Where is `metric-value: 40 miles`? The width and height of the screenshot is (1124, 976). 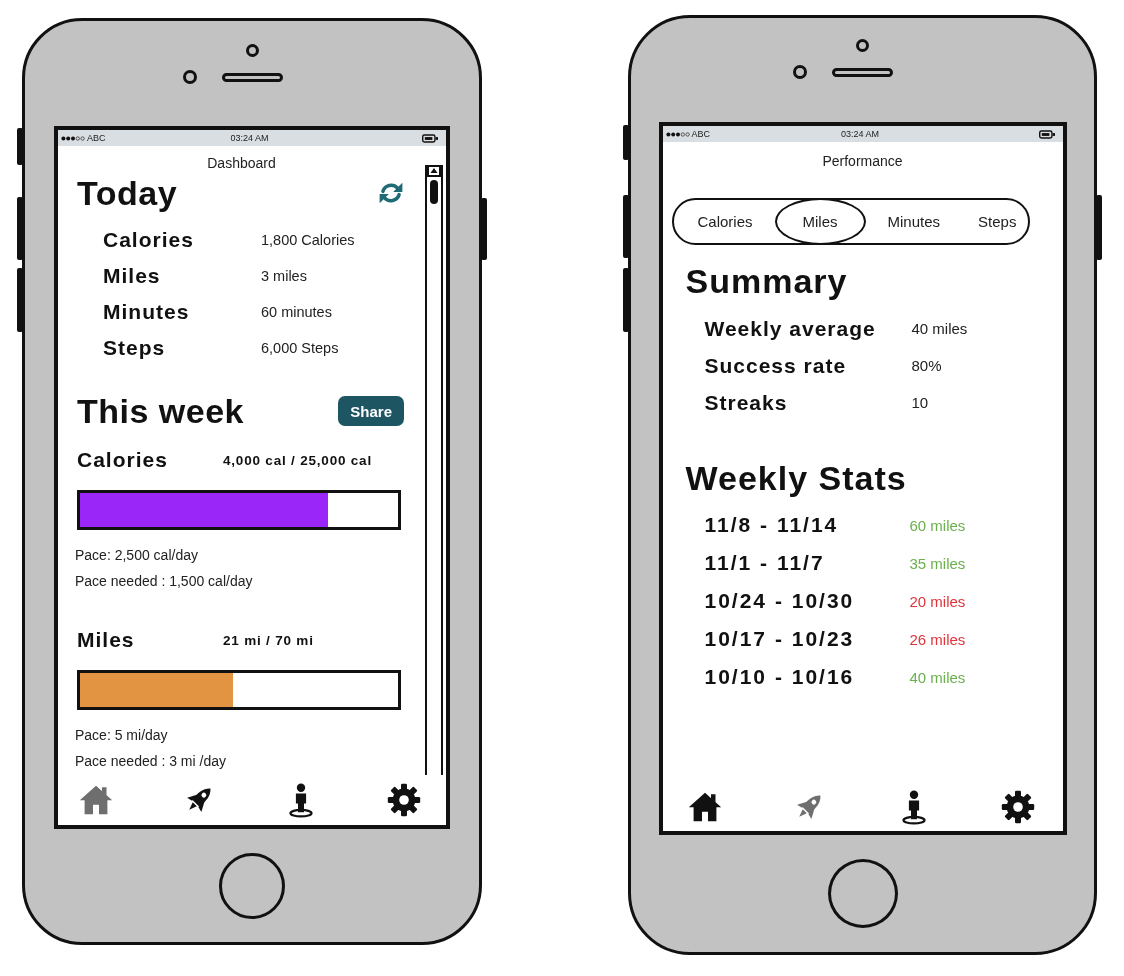
metric-value: 40 miles is located at coordinates (939, 328).